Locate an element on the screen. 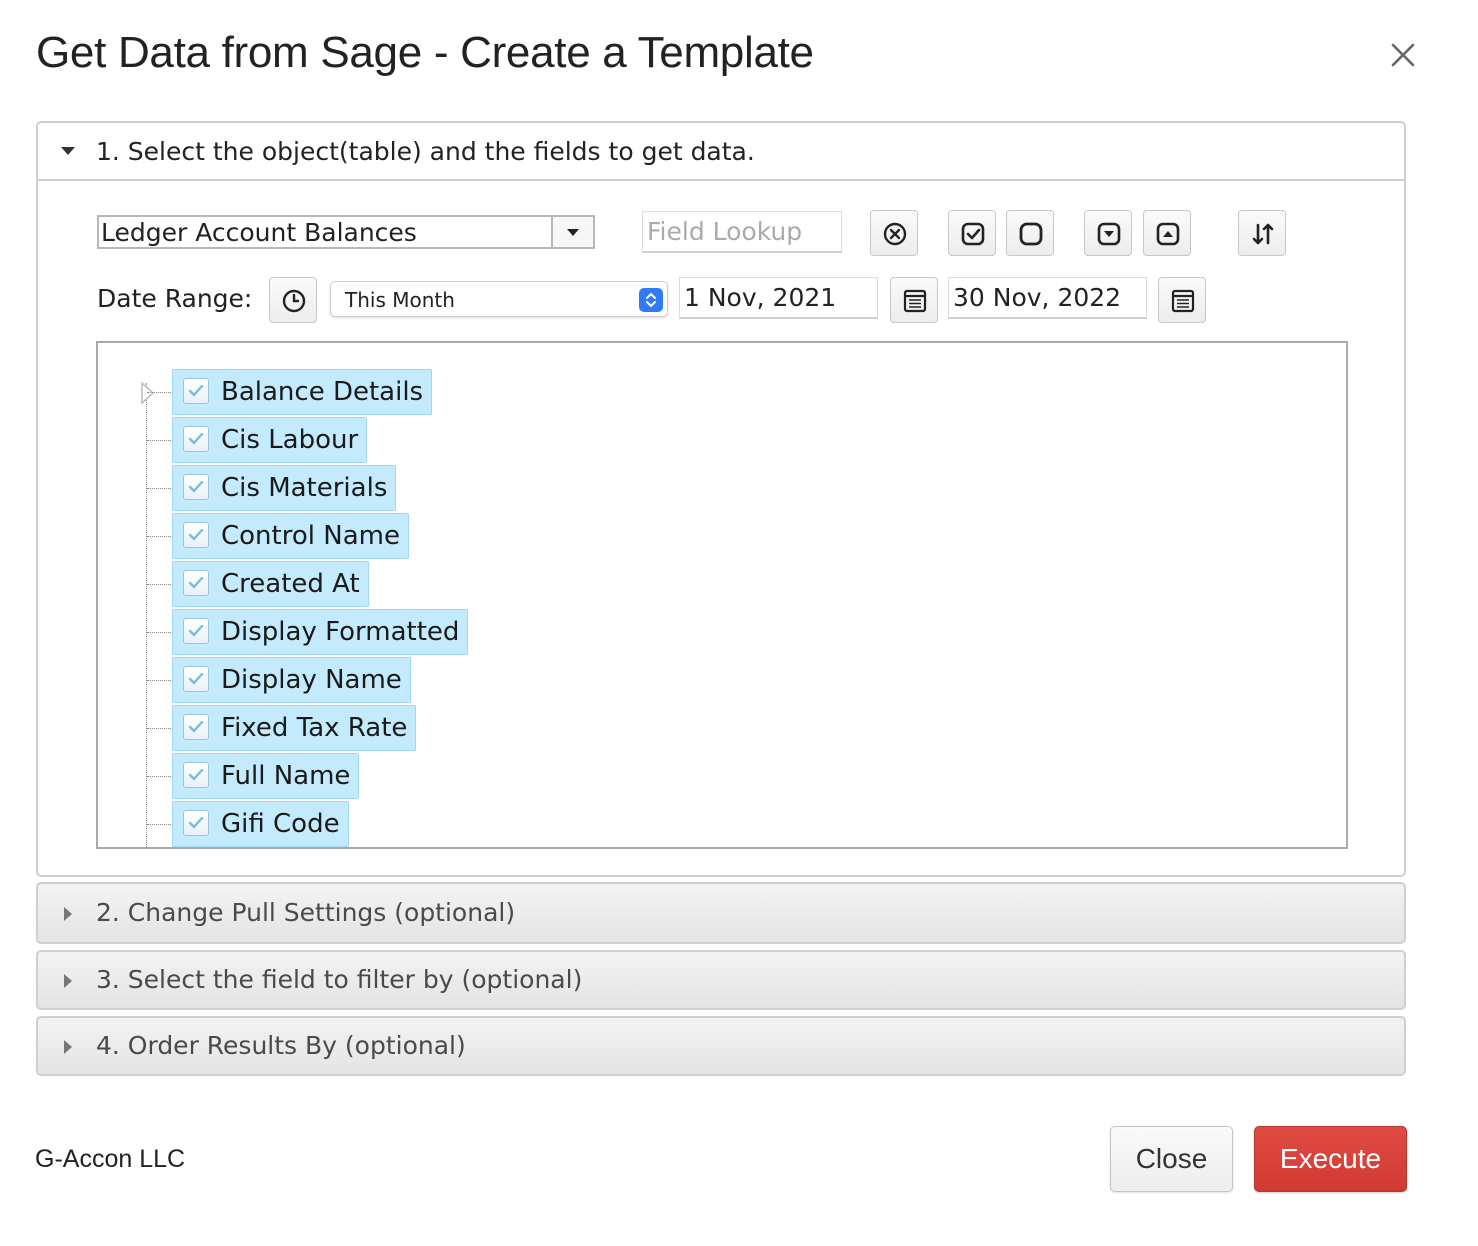 The width and height of the screenshot is (1478, 1246). start-date-calendar-button is located at coordinates (914, 300).